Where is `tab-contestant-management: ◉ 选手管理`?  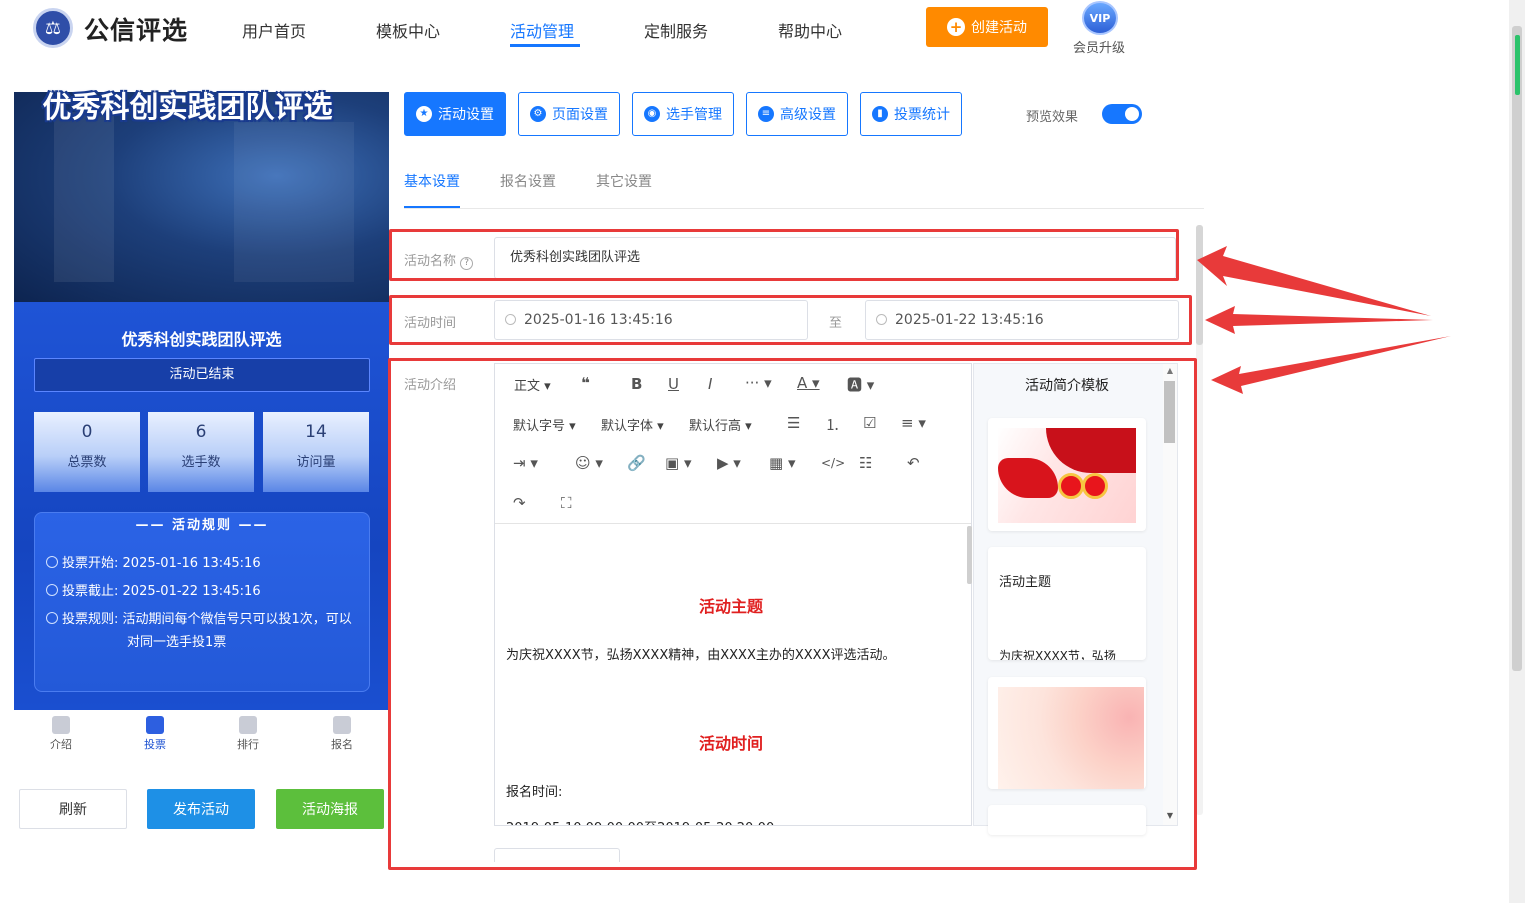 tab-contestant-management: ◉ 选手管理 is located at coordinates (683, 114).